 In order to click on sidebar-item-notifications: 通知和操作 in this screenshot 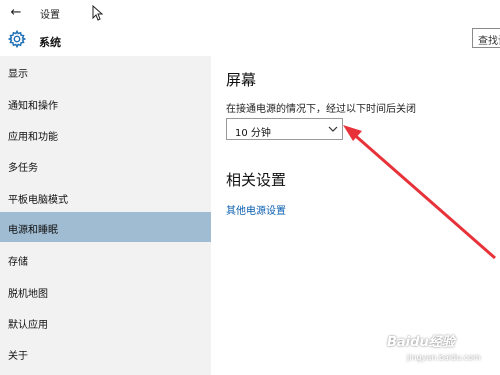, I will do `click(105, 103)`.